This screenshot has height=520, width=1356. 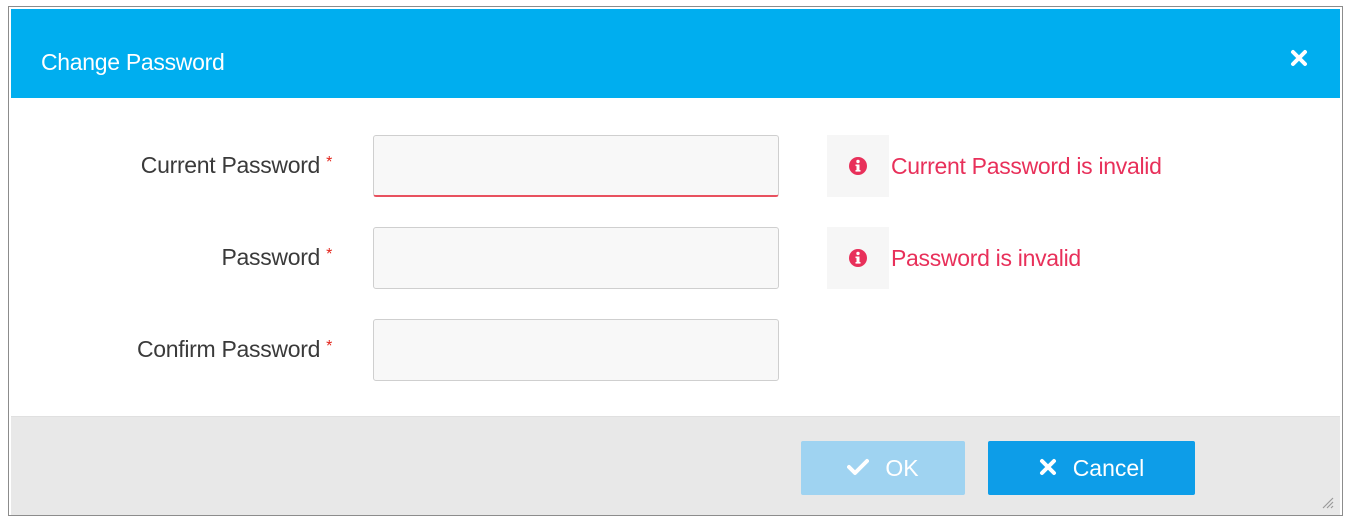 I want to click on password-input, so click(x=576, y=258).